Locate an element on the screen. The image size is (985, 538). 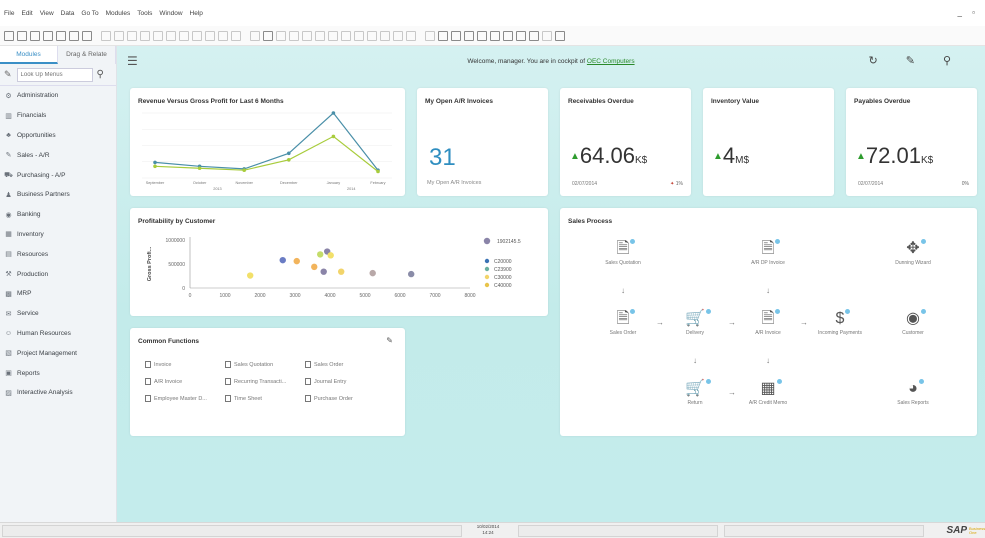
menu-file: File is located at coordinates (9, 13).